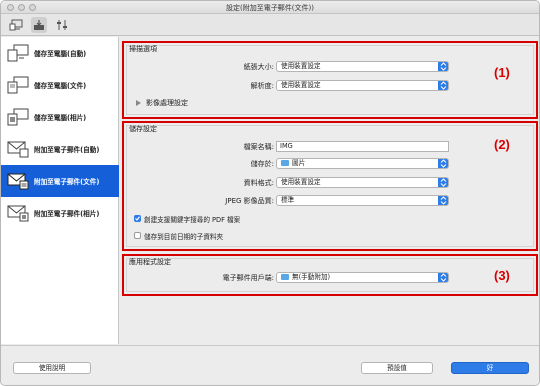 The image size is (540, 386). What do you see at coordinates (249, 201) in the screenshot?
I see `jpeg-quality-label: JPEG 影像品質:` at bounding box center [249, 201].